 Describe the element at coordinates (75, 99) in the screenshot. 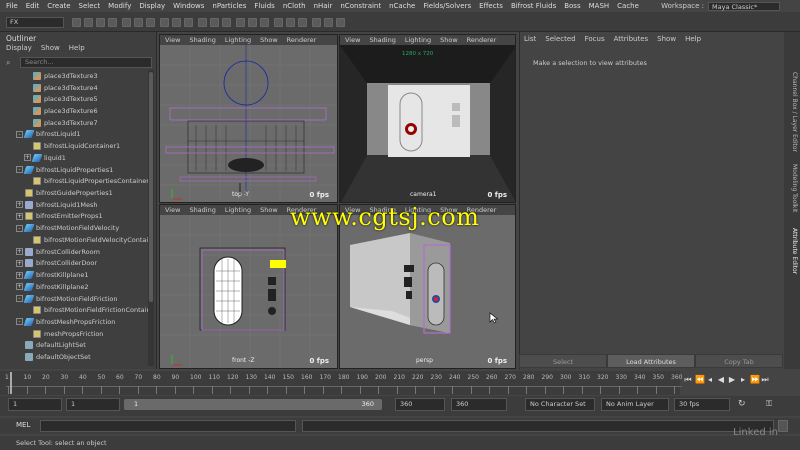

I see `outliner-item: place3dTexture5` at that location.